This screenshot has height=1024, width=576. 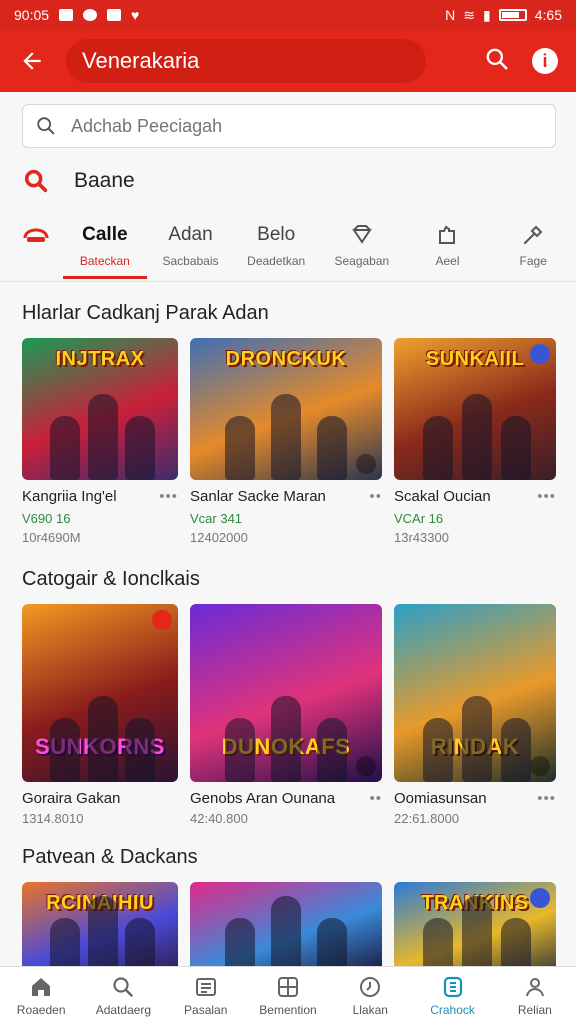 I want to click on tab-belo: Belo Deadetkan, so click(x=276, y=243).